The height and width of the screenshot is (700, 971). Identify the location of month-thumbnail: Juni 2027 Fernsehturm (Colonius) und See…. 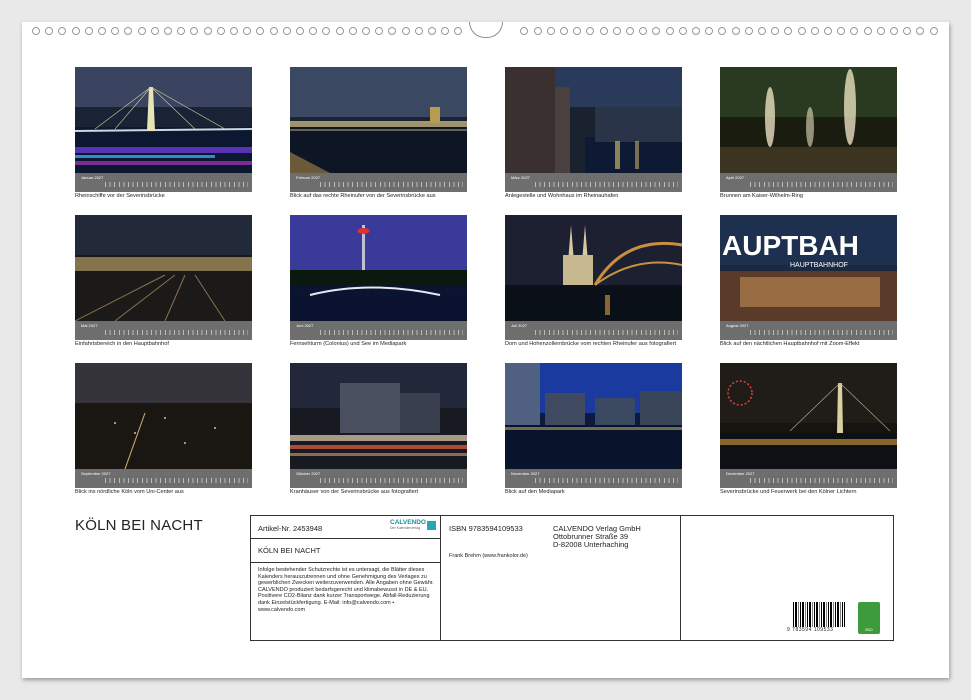
(378, 281).